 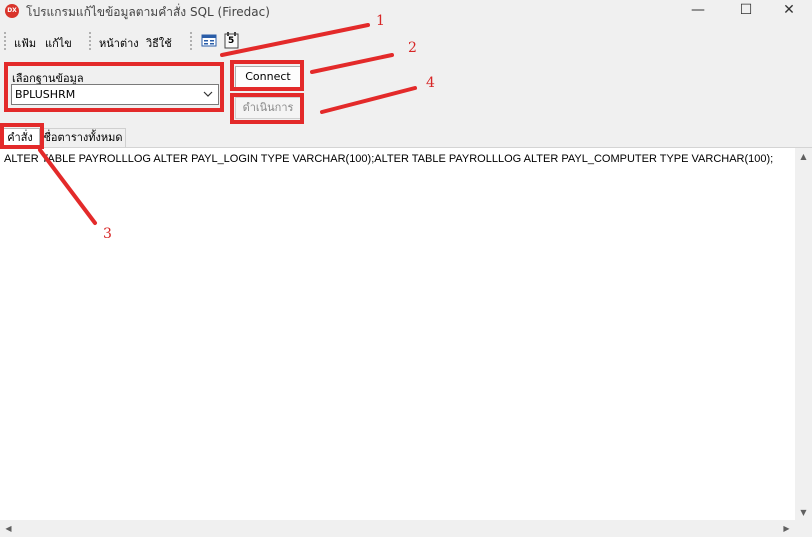 What do you see at coordinates (107, 234) in the screenshot?
I see `callout-number-3: 3` at bounding box center [107, 234].